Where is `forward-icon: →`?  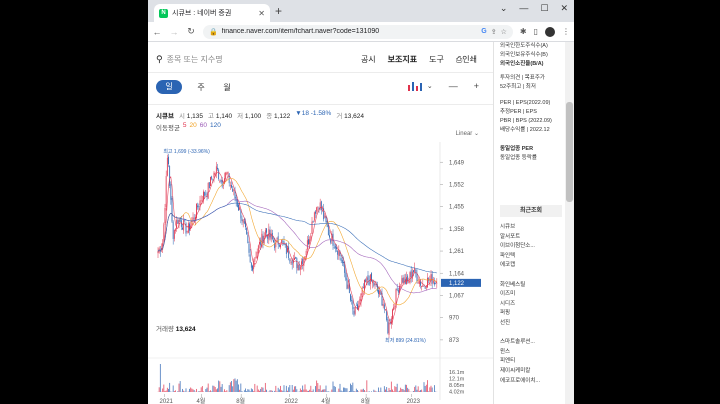 forward-icon: → is located at coordinates (174, 32).